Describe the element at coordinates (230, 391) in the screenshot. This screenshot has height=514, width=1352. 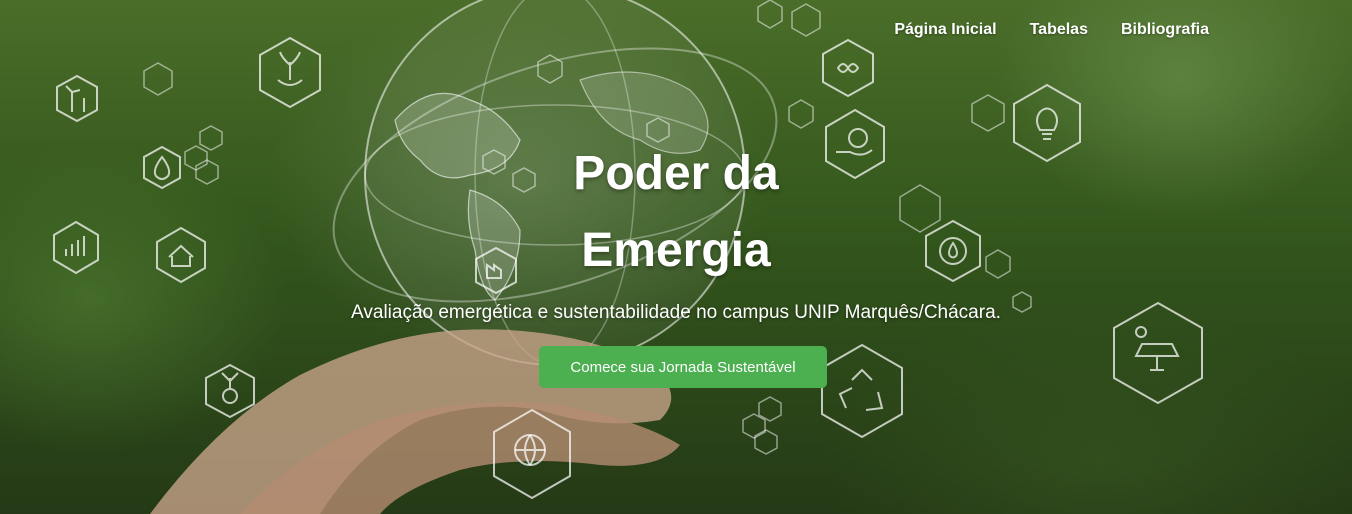
I see `sprout-globe-icon` at that location.